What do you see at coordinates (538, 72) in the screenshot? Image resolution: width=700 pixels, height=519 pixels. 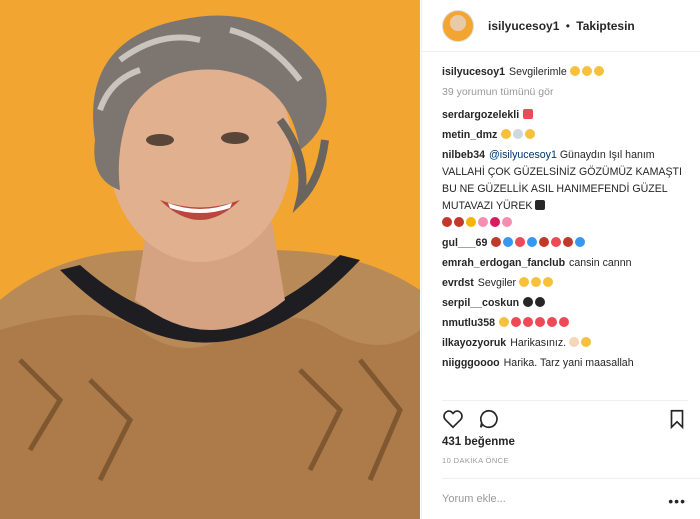 I see `caption-text: Sevgilerimle` at bounding box center [538, 72].